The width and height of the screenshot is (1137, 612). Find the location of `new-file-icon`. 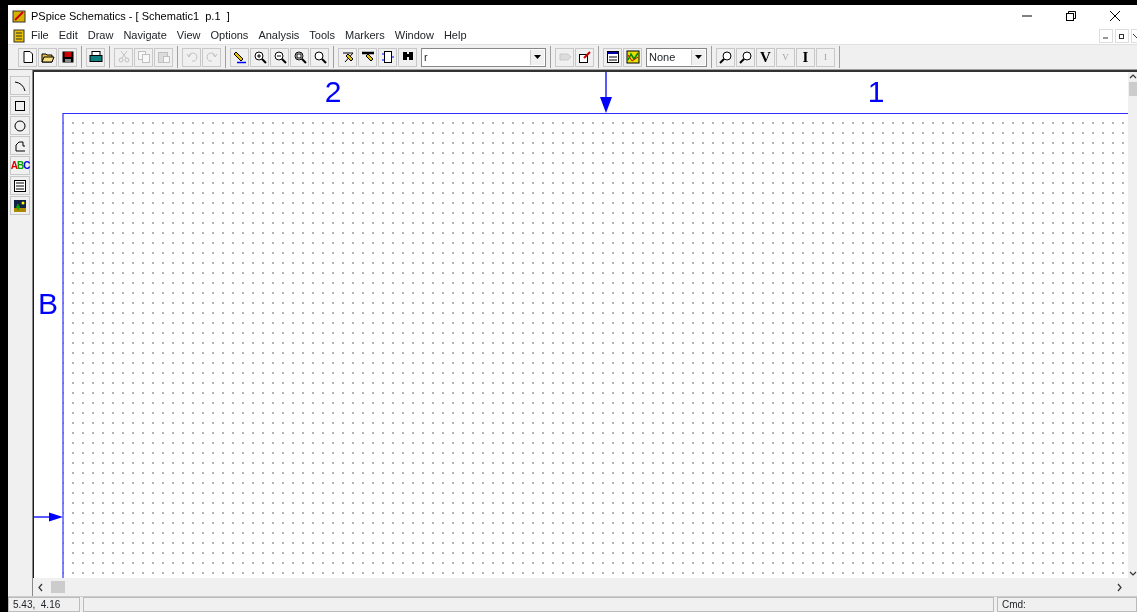

new-file-icon is located at coordinates (27, 57).